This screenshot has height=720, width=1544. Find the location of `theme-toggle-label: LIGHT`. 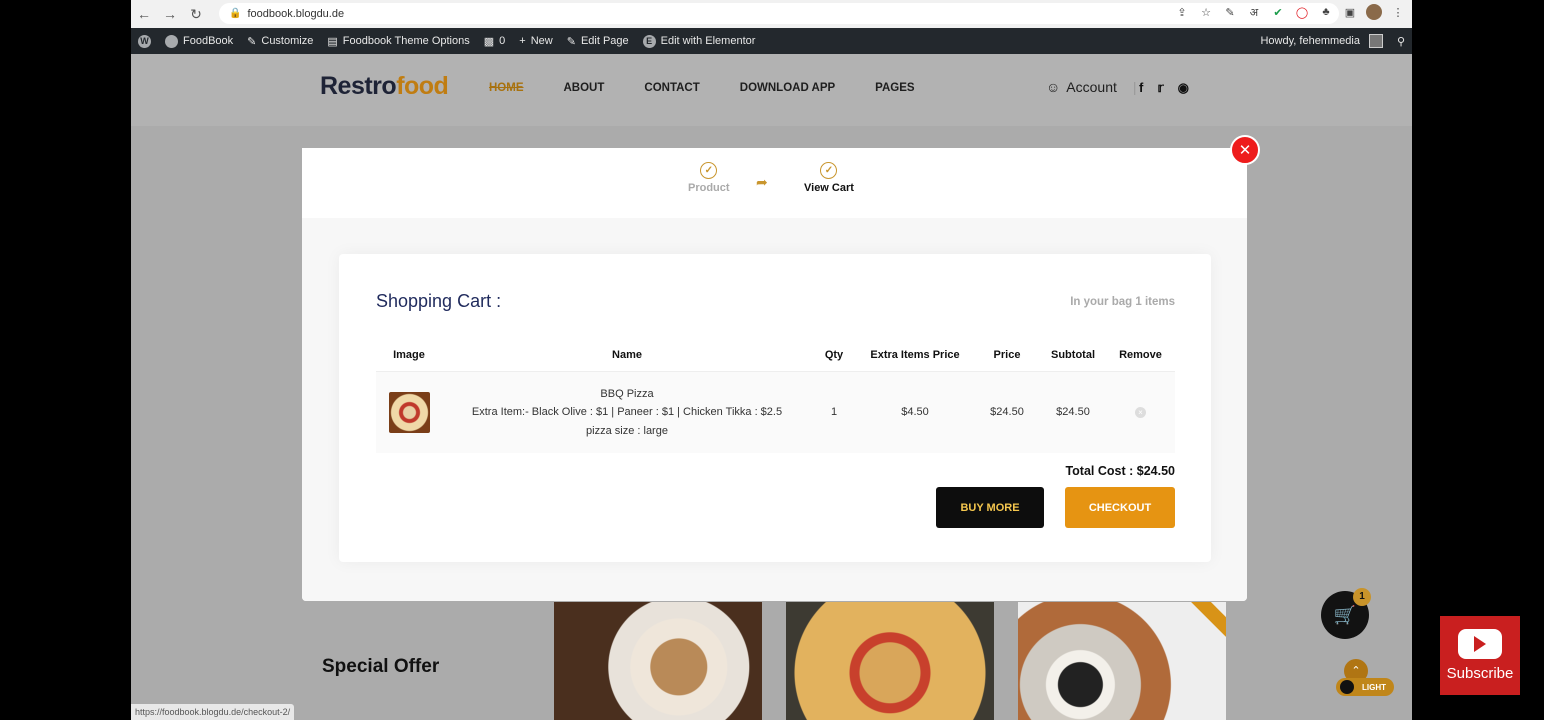

theme-toggle-label: LIGHT is located at coordinates (1374, 687).